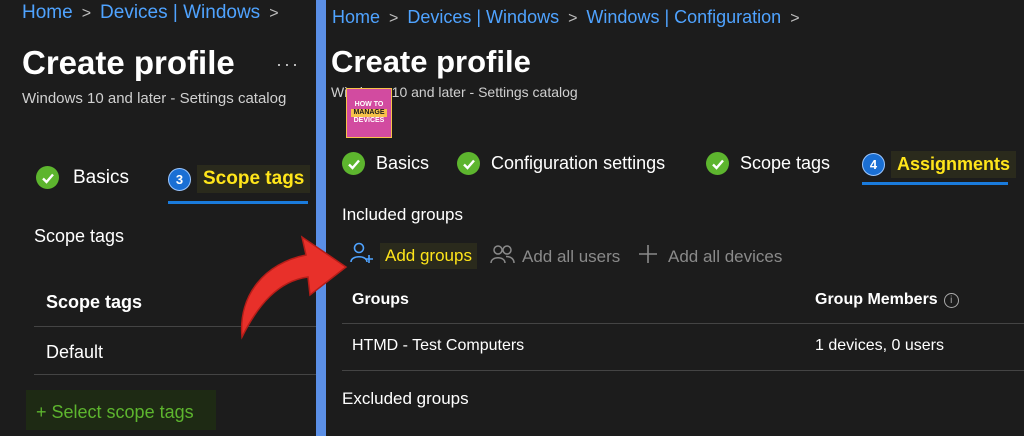  Describe the element at coordinates (405, 398) in the screenshot. I see `excluded-groups-label: Excluded groups` at that location.